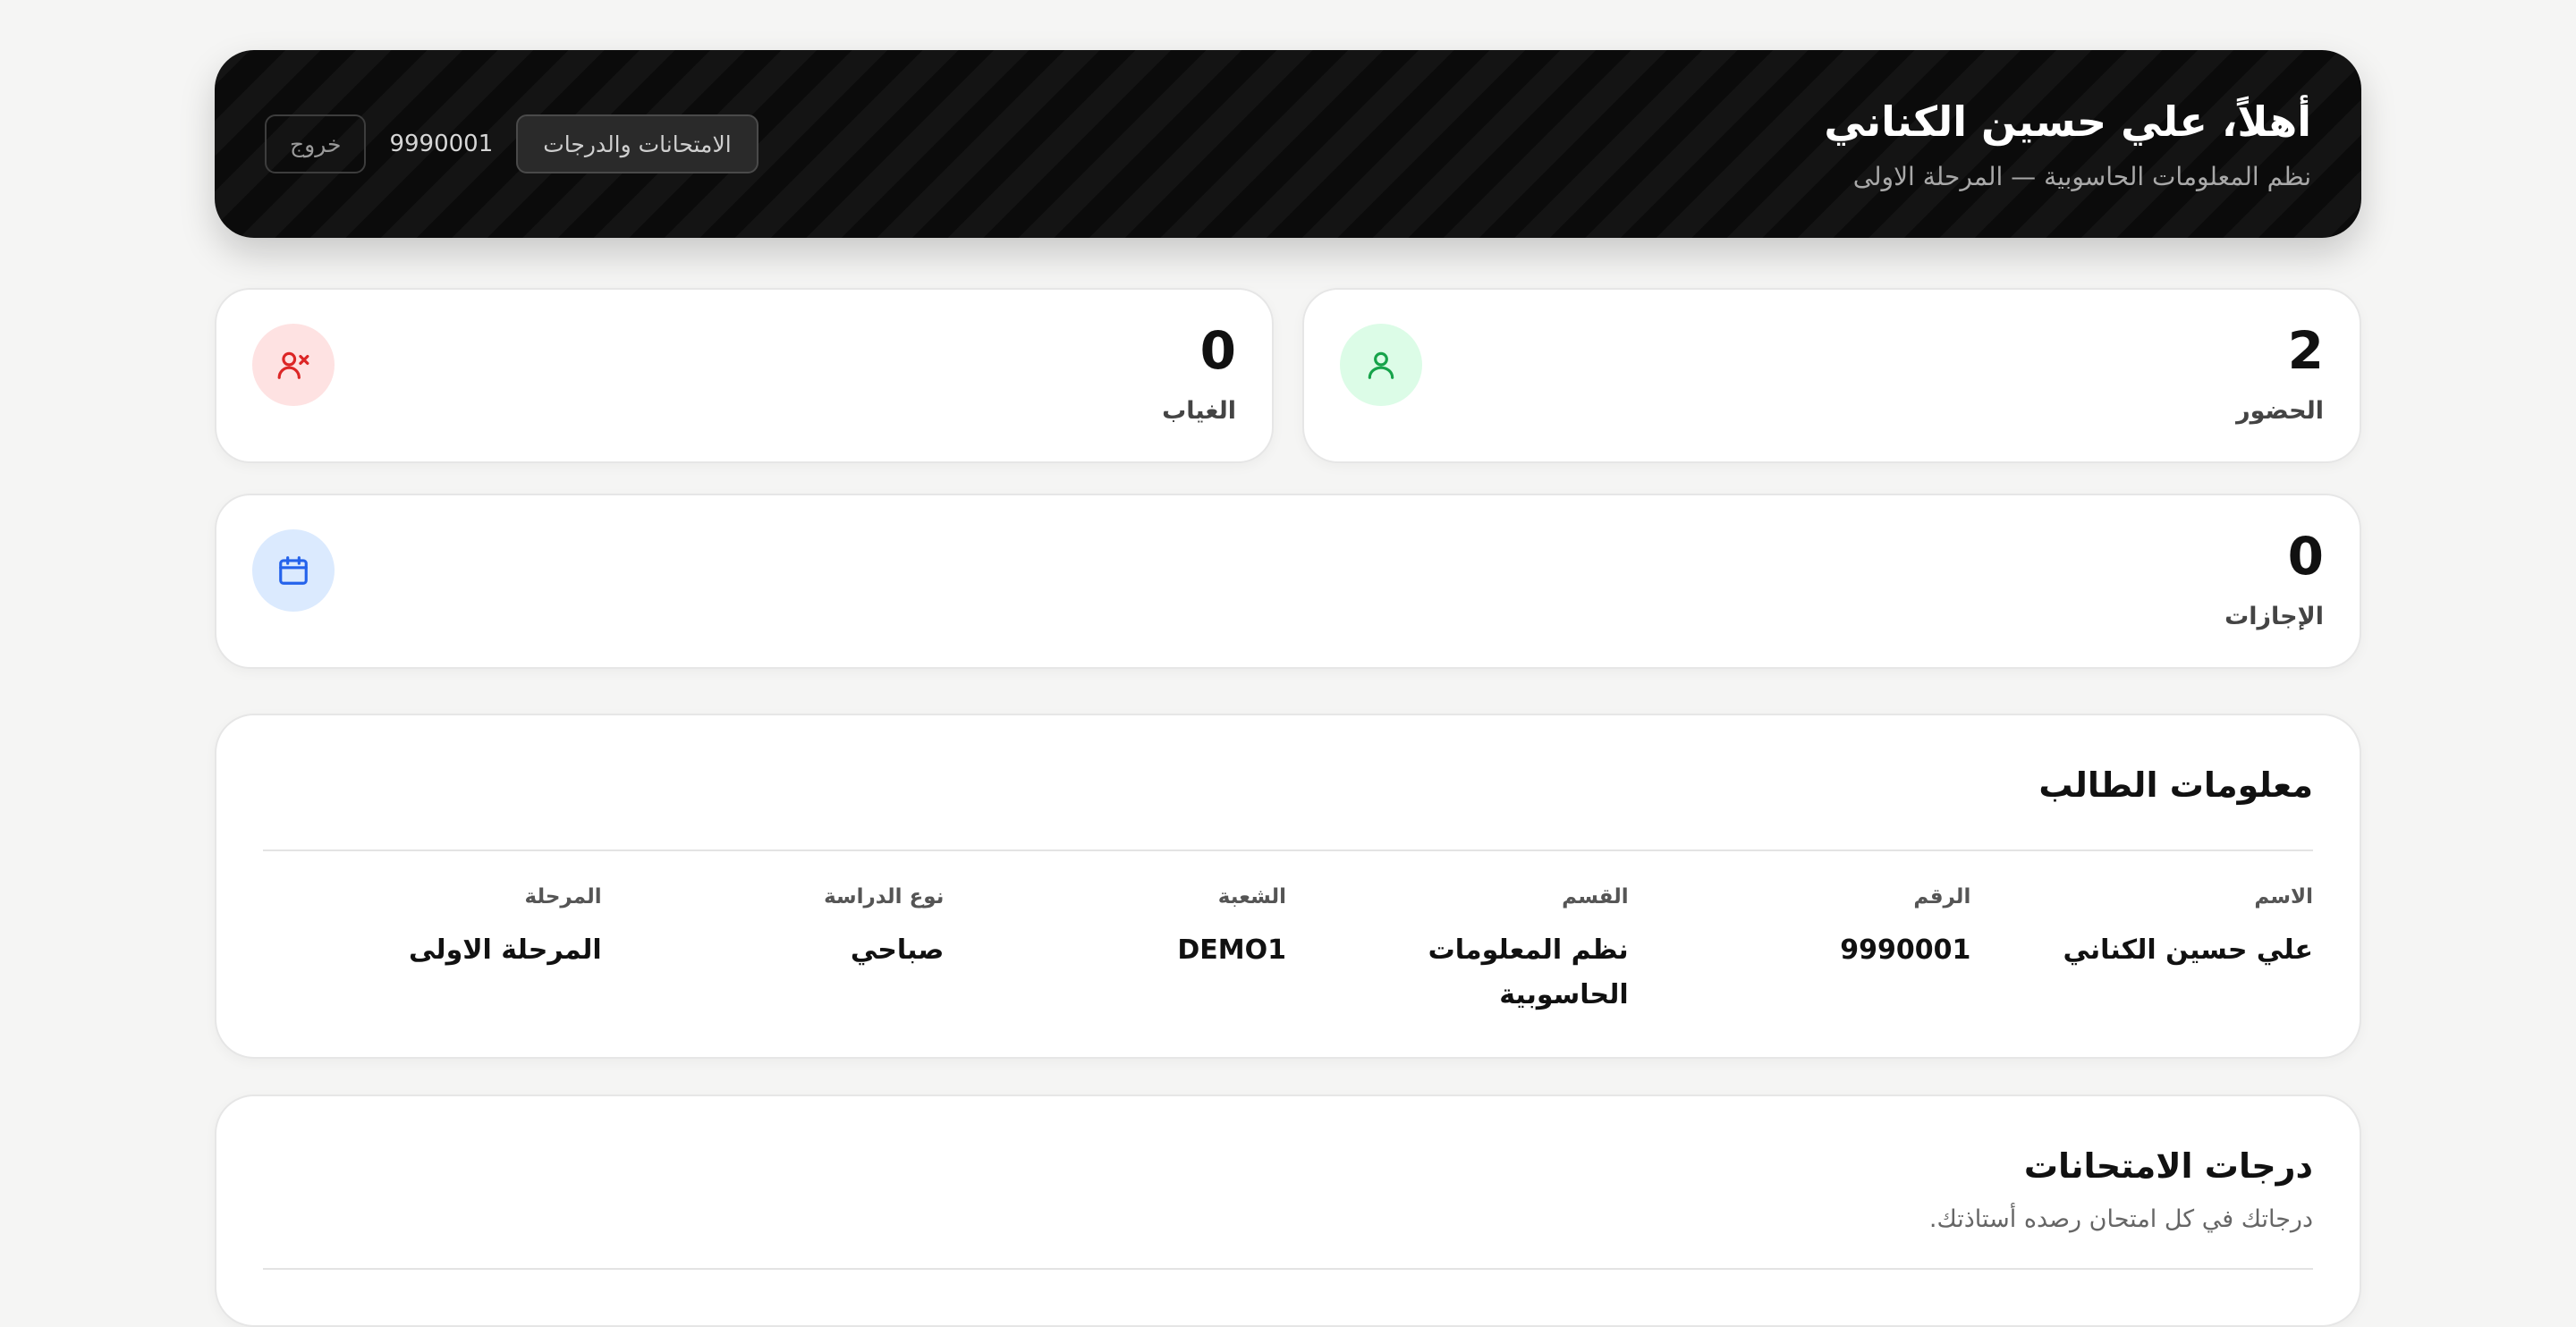 The height and width of the screenshot is (1327, 2576). Describe the element at coordinates (2188, 950) in the screenshot. I see `info-value: علي حسين الكناني` at that location.